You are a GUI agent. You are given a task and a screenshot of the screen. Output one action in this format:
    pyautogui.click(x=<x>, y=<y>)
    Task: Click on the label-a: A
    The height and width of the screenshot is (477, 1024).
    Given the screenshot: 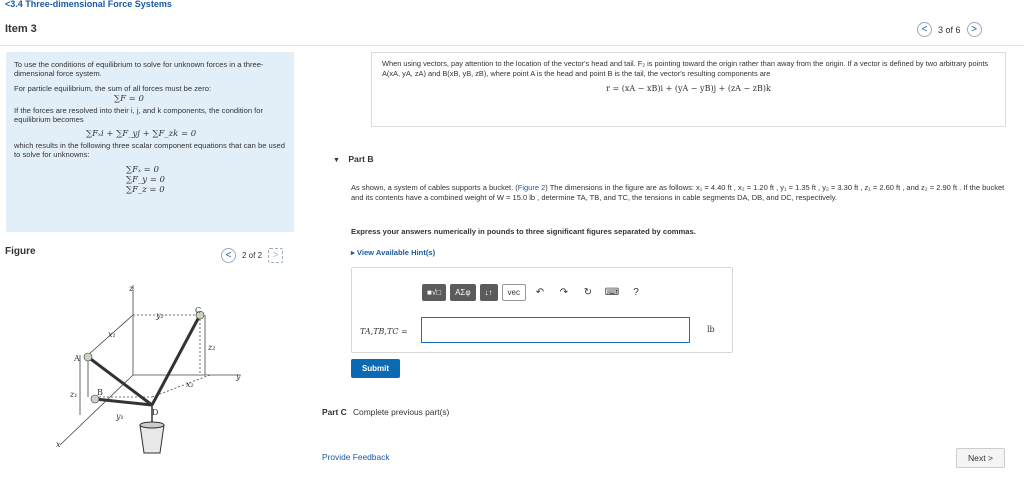 What is the action you would take?
    pyautogui.click(x=76, y=358)
    